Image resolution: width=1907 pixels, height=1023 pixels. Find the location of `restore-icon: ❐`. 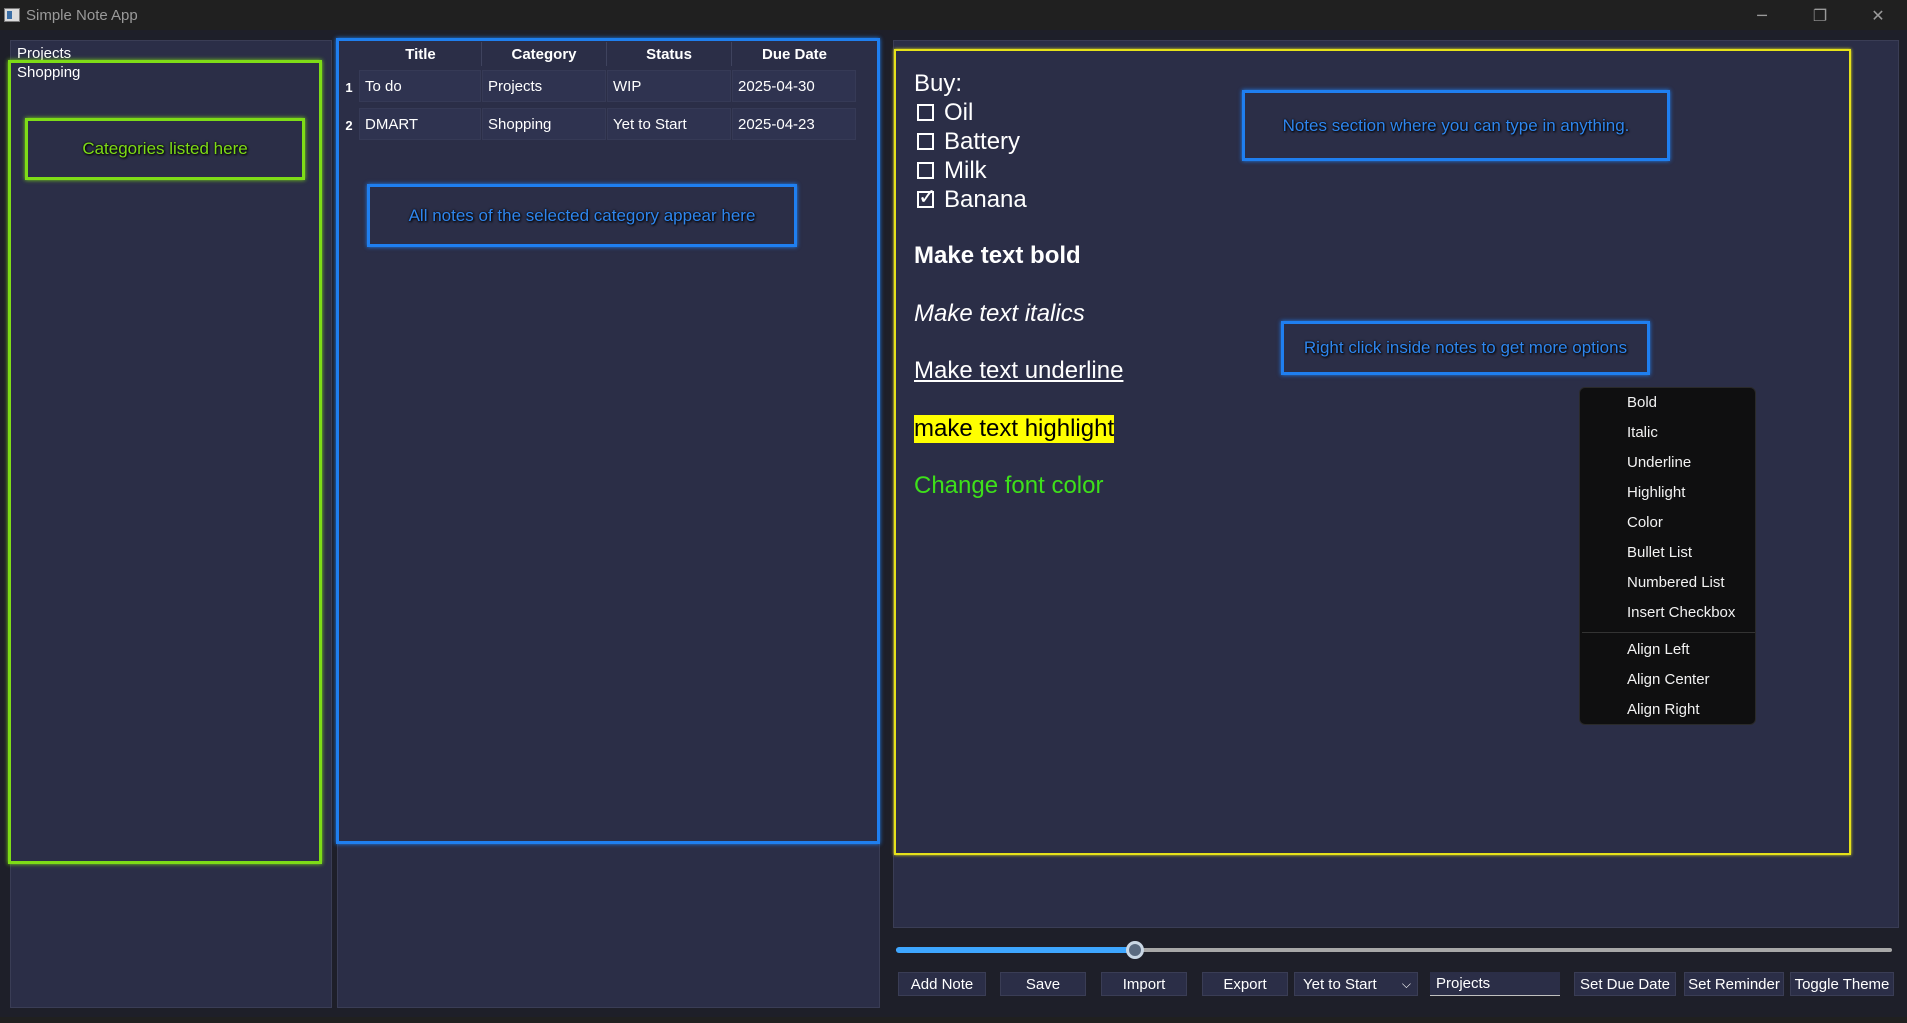

restore-icon: ❐ is located at coordinates (1820, 15).